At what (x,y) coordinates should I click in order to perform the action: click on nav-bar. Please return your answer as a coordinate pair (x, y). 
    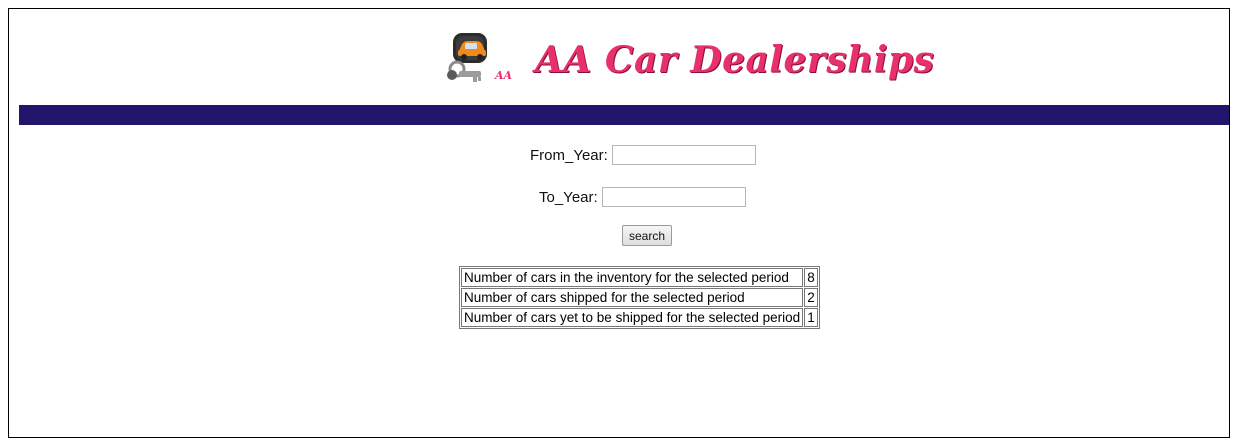
    Looking at the image, I should click on (624, 115).